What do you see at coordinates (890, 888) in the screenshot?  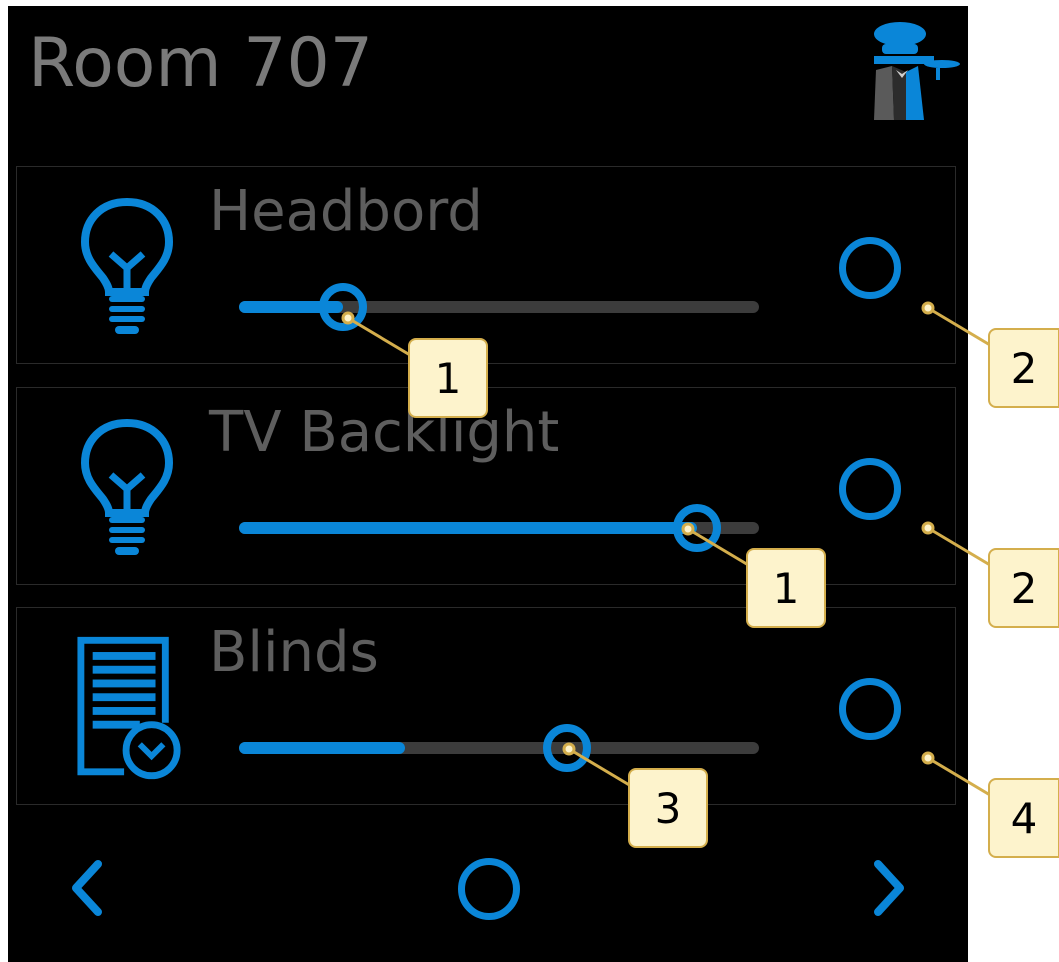 I see `chevron-right-icon` at bounding box center [890, 888].